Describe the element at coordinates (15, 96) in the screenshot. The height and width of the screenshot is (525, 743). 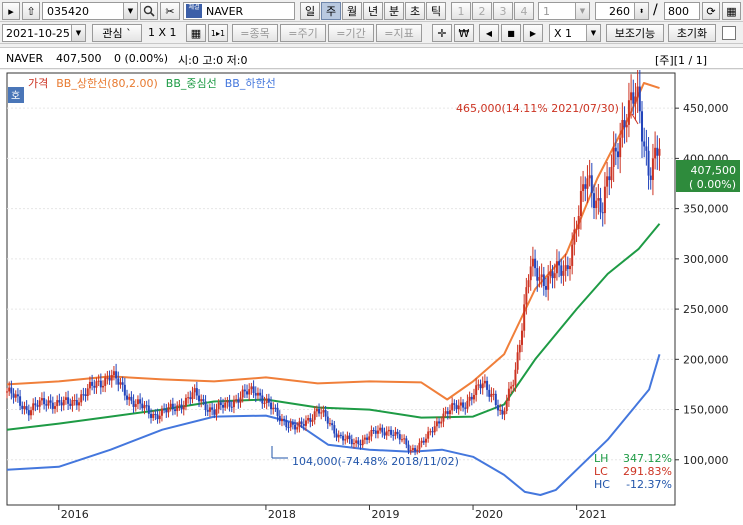
I see `legend-badge: 호` at that location.